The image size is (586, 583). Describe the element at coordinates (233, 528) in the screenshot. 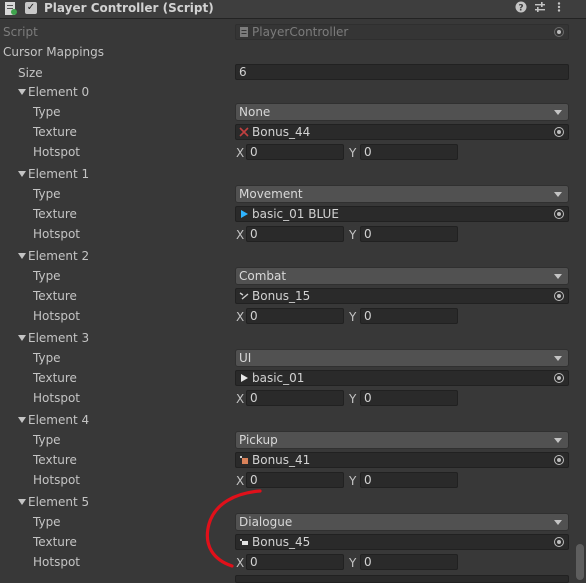

I see `annotation-stroke` at that location.